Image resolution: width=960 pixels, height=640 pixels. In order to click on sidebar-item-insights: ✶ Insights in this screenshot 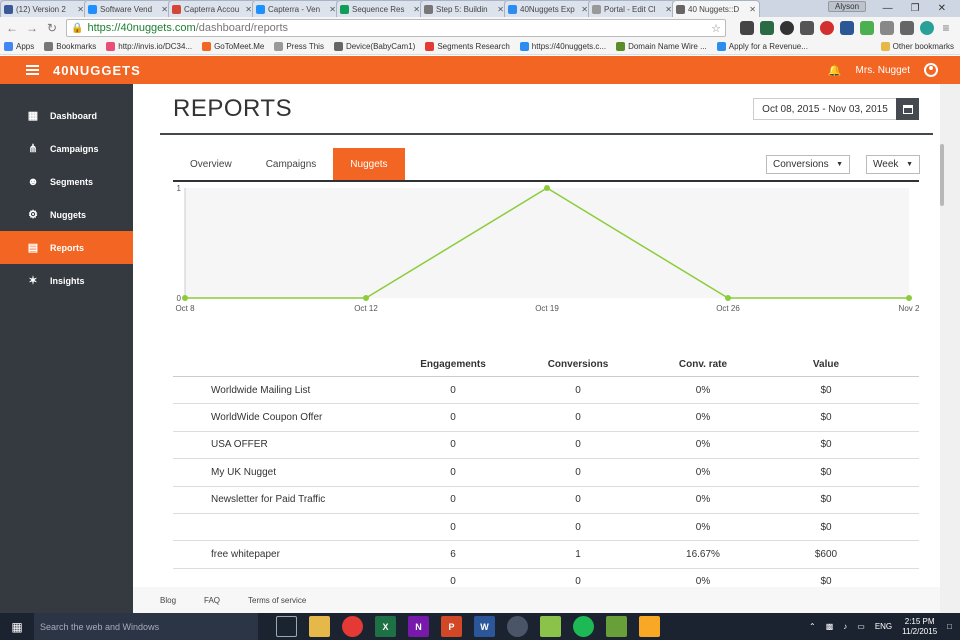, I will do `click(66, 280)`.